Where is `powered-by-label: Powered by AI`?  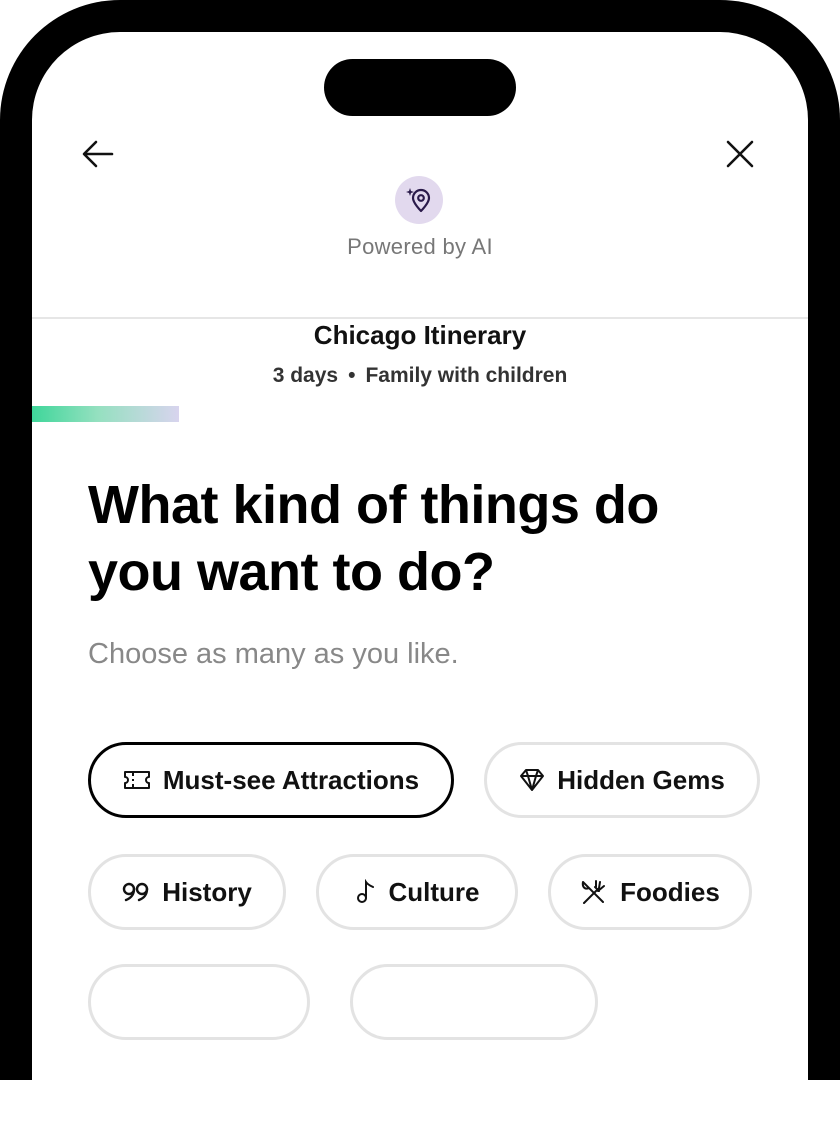 powered-by-label: Powered by AI is located at coordinates (420, 246).